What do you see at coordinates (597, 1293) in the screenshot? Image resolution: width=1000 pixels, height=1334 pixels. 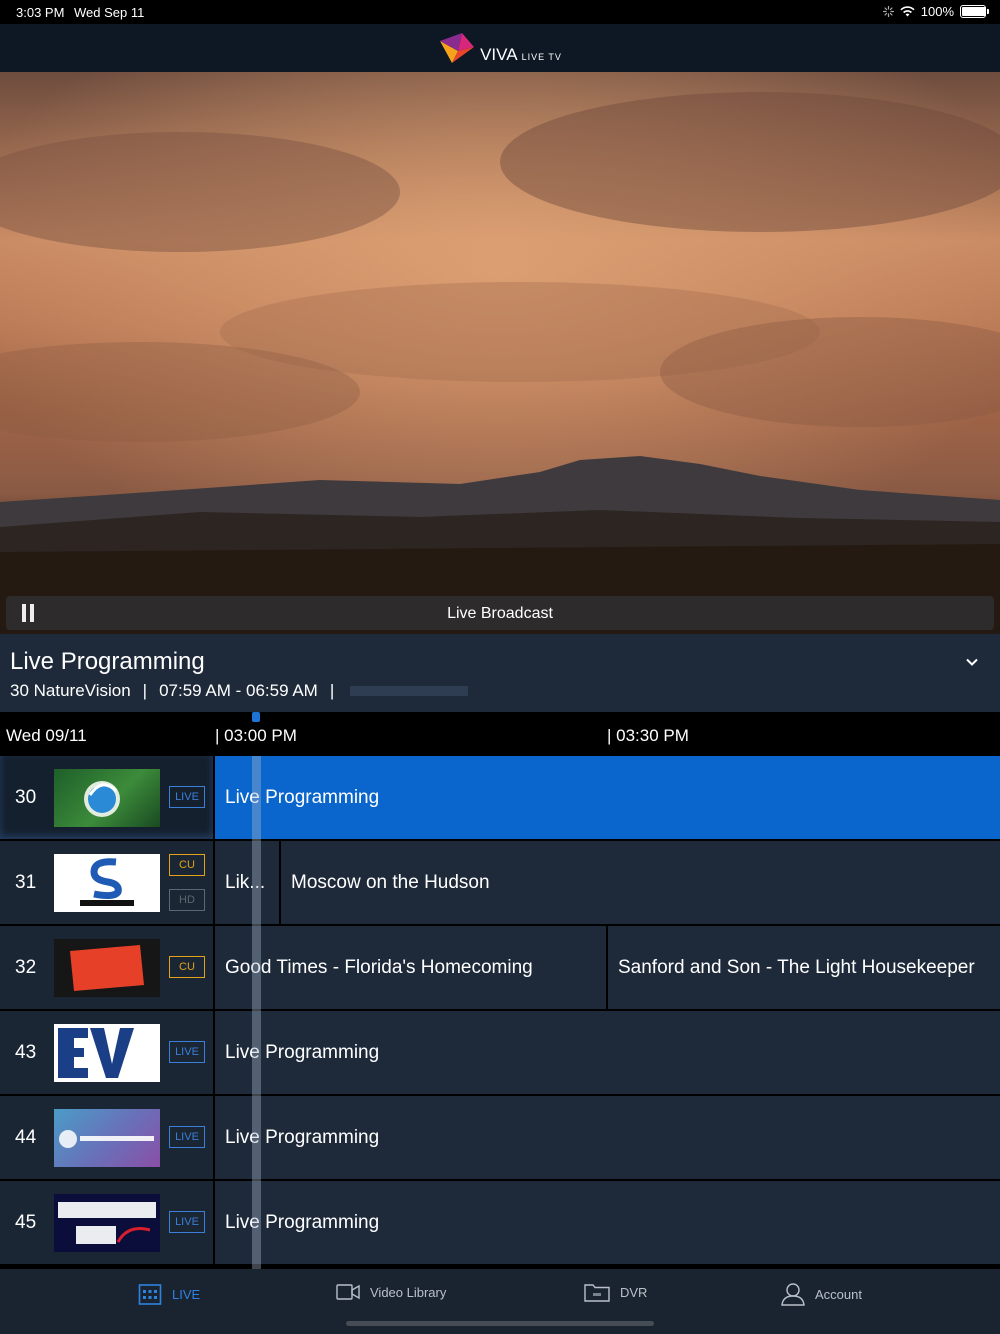 I see `folder-rec-icon` at bounding box center [597, 1293].